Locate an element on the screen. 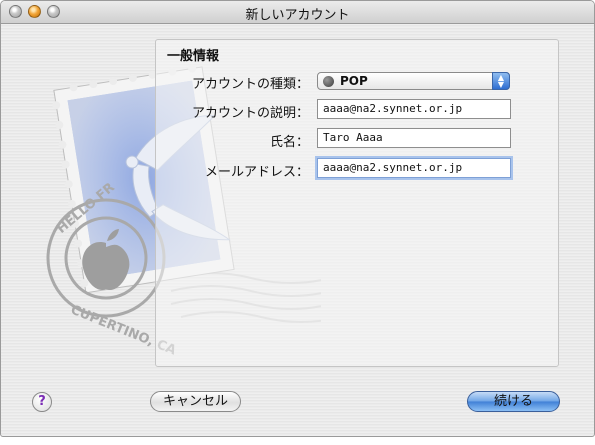  full-name-field: Taro Aaaa is located at coordinates (414, 138).